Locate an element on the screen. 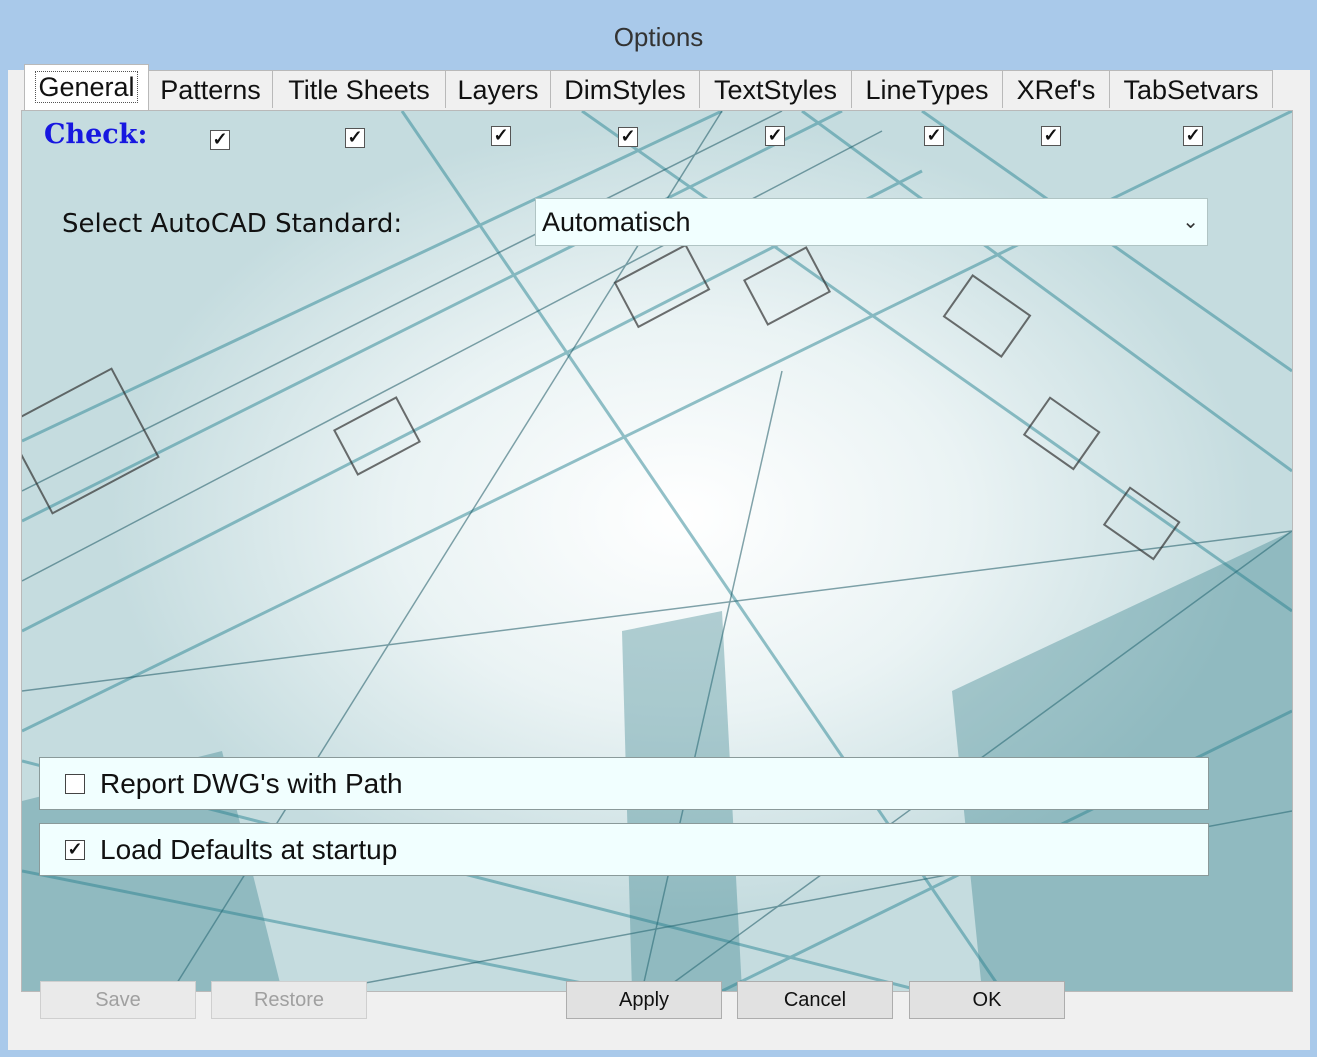 The image size is (1317, 1057). tab-dimstyles: DimStyles is located at coordinates (625, 89).